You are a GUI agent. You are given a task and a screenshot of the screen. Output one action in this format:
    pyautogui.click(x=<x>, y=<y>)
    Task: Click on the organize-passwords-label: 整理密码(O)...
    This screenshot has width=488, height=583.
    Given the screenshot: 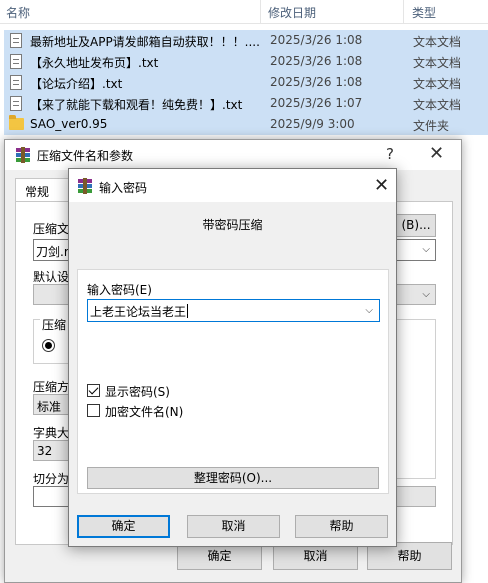 What is the action you would take?
    pyautogui.click(x=233, y=478)
    